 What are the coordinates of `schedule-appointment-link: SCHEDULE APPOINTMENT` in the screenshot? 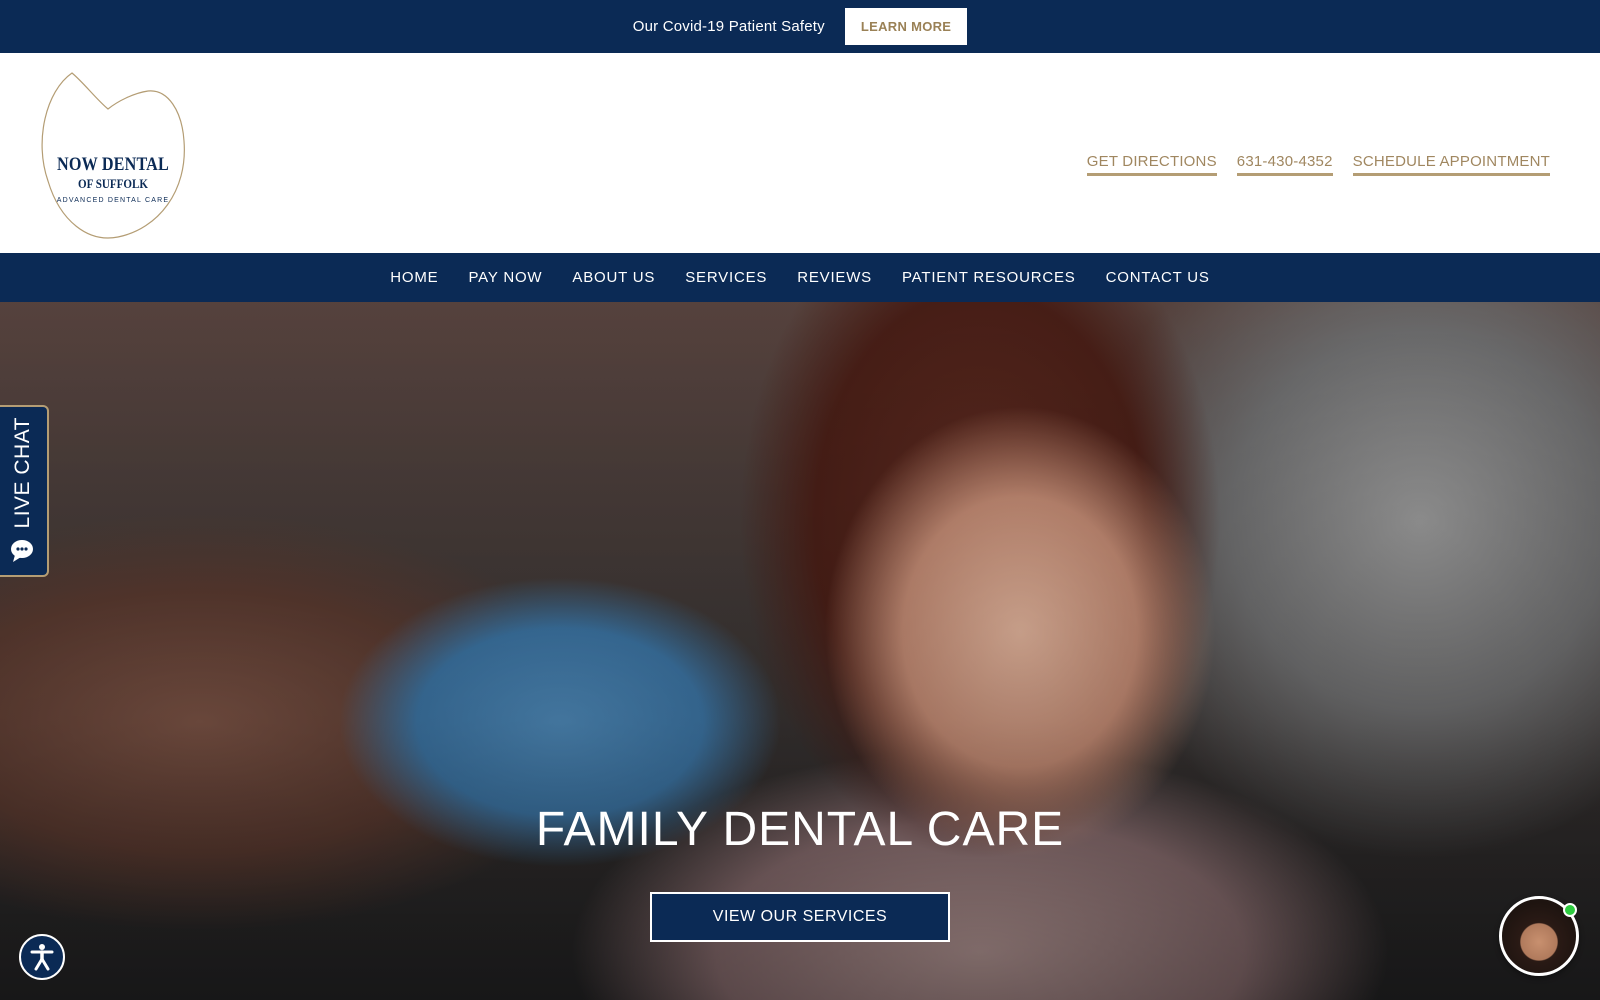 It's located at (1451, 164).